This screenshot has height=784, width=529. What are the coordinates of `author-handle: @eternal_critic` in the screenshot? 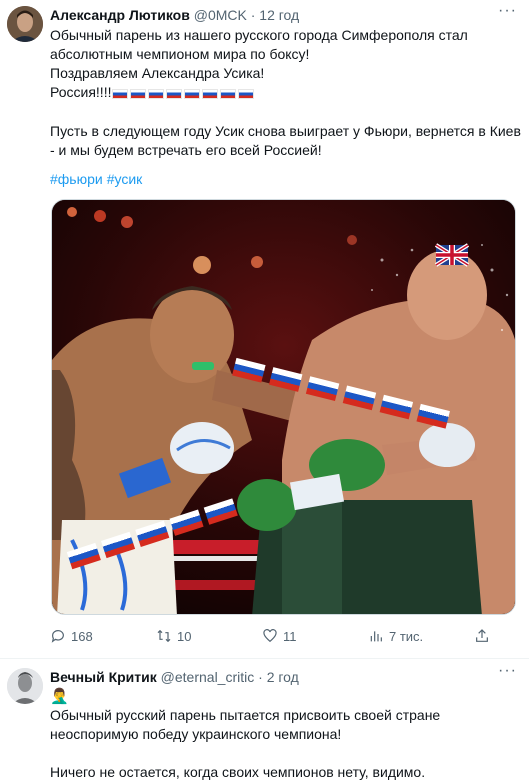 It's located at (208, 677).